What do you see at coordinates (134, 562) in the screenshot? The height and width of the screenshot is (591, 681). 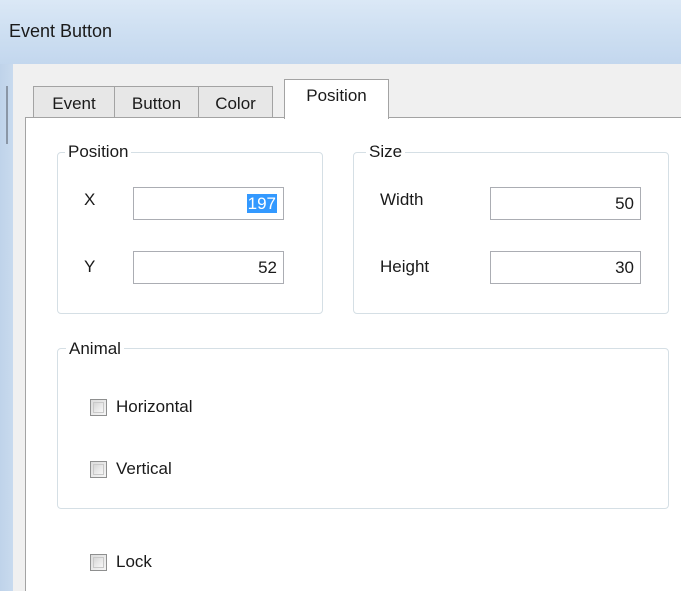 I see `lock-label: Lock` at bounding box center [134, 562].